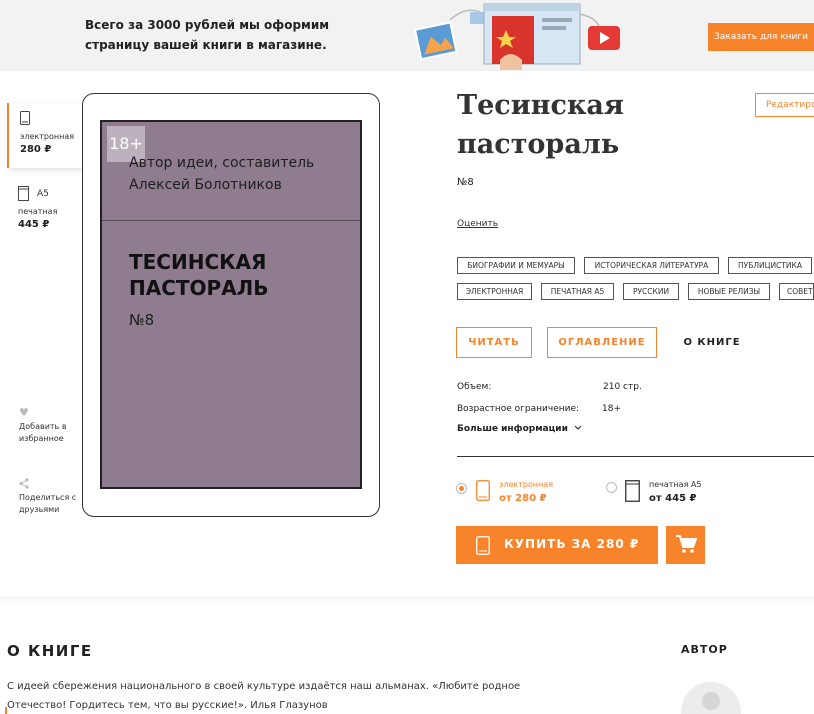 The image size is (814, 714). What do you see at coordinates (712, 342) in the screenshot?
I see `tab-about: О КНИГЕ` at bounding box center [712, 342].